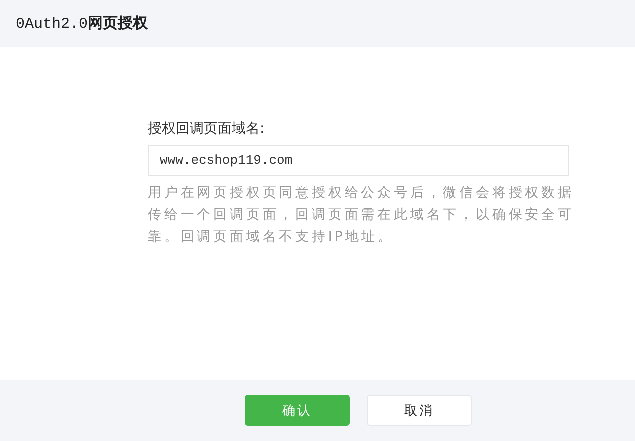 The image size is (635, 441). What do you see at coordinates (419, 410) in the screenshot?
I see `cancel-button: 取消` at bounding box center [419, 410].